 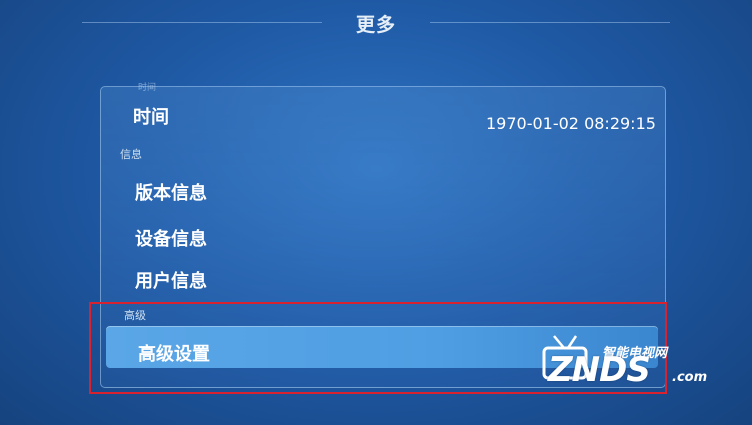 What do you see at coordinates (599, 370) in the screenshot?
I see `watermark-main: ZNDS` at bounding box center [599, 370].